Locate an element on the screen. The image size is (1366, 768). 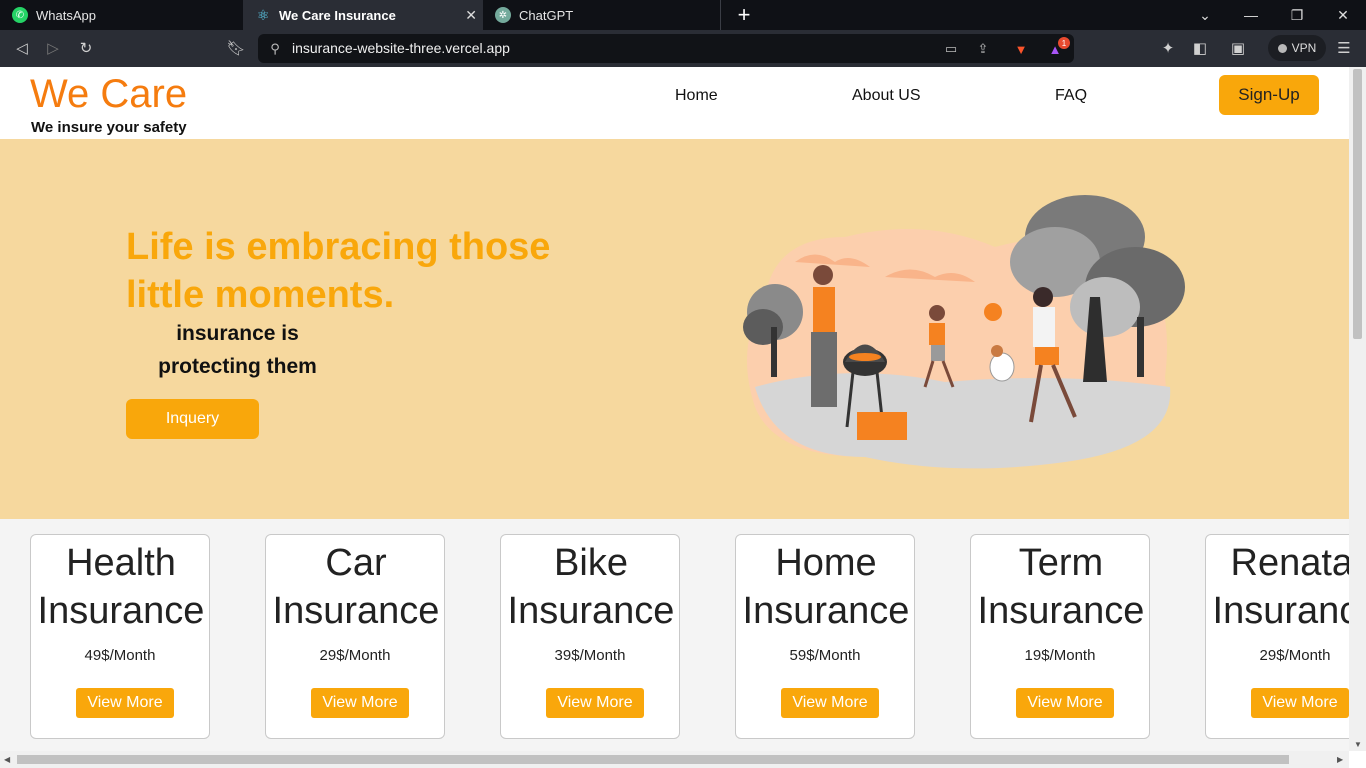
whatsapp-icon: ✆ is located at coordinates (20, 15).